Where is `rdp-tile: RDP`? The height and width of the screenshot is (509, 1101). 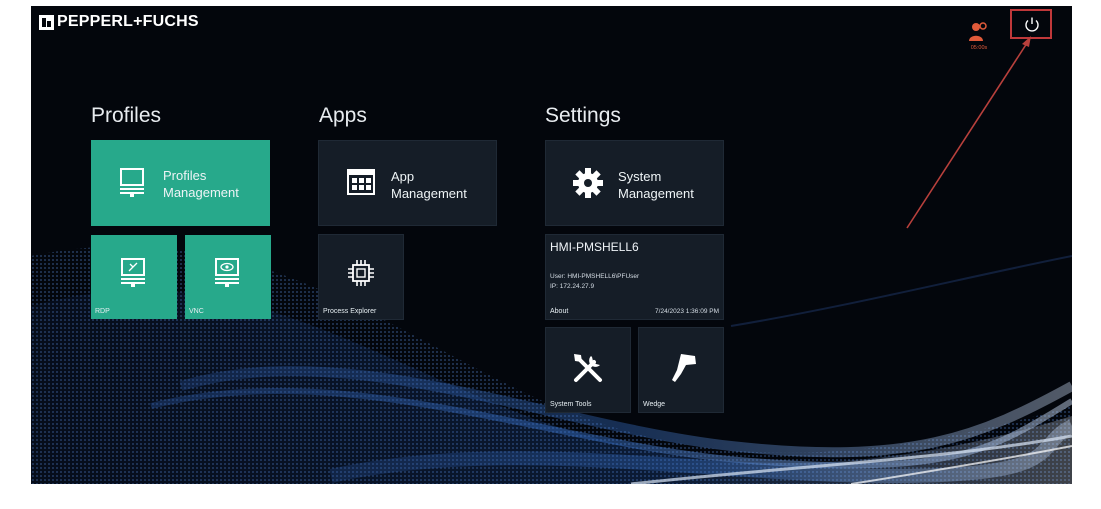
rdp-tile: RDP is located at coordinates (134, 277).